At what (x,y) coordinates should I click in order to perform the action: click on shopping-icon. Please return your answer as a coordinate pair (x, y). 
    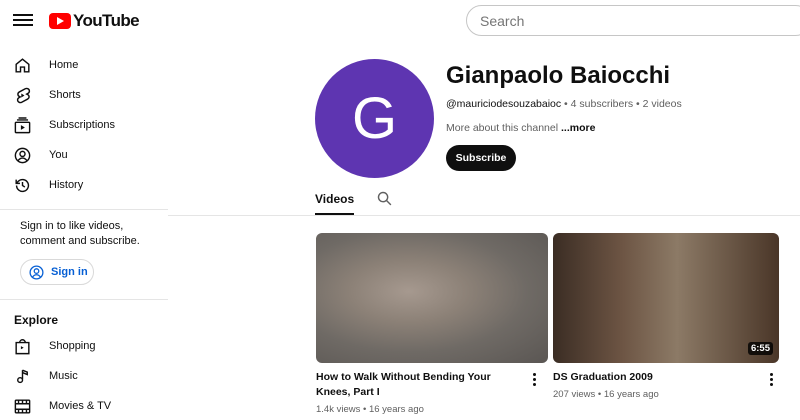
    Looking at the image, I should click on (22, 346).